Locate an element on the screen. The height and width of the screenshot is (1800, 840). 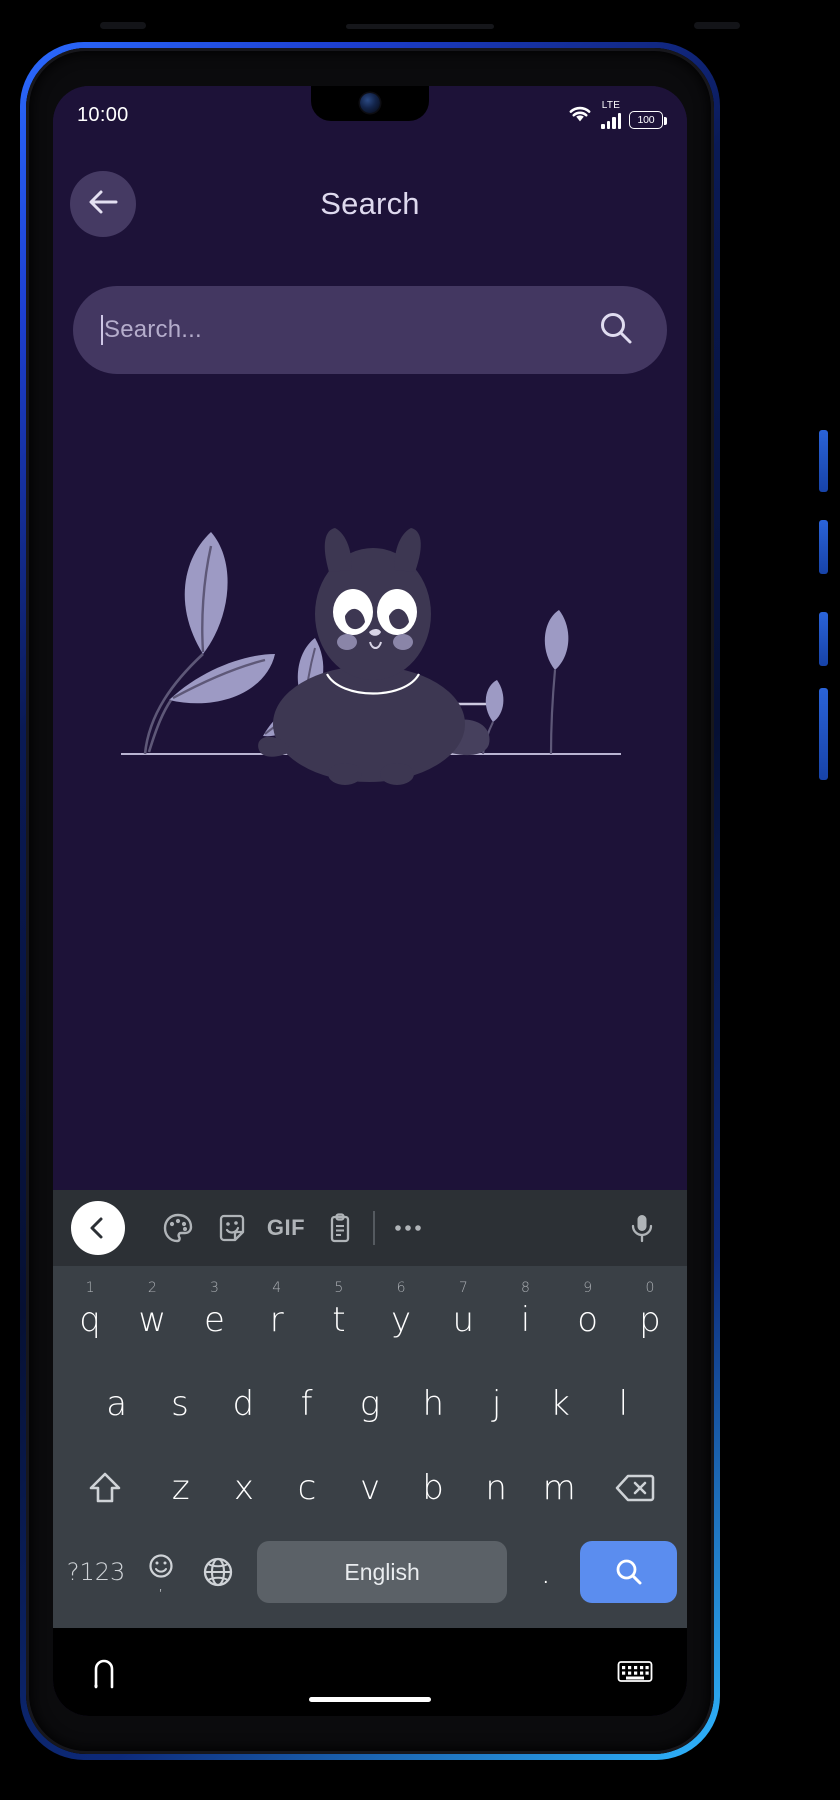
gif-label: GIF is located at coordinates (286, 1227).